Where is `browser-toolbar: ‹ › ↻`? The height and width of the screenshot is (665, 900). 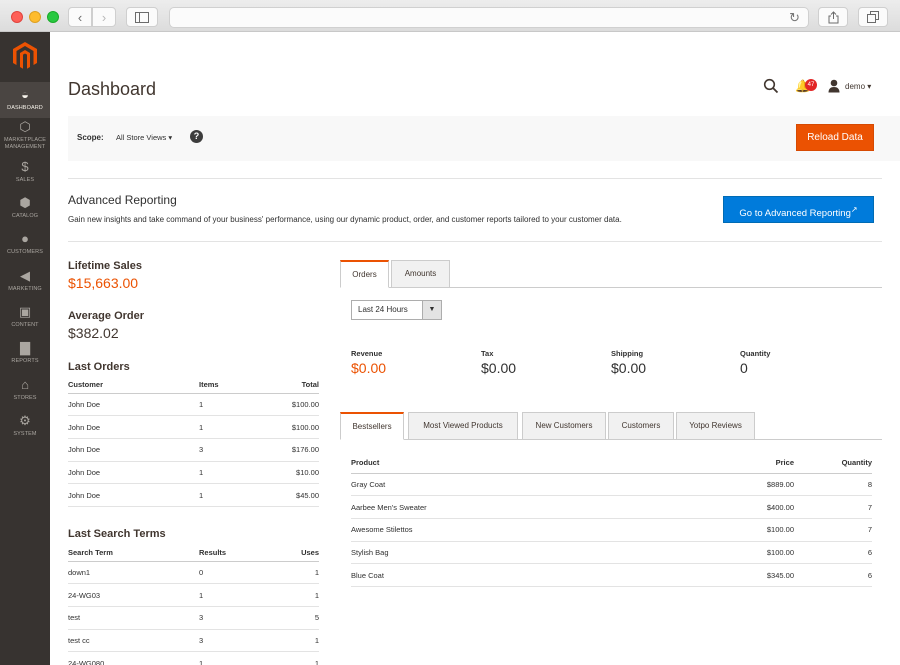 browser-toolbar: ‹ › ↻ is located at coordinates (450, 16).